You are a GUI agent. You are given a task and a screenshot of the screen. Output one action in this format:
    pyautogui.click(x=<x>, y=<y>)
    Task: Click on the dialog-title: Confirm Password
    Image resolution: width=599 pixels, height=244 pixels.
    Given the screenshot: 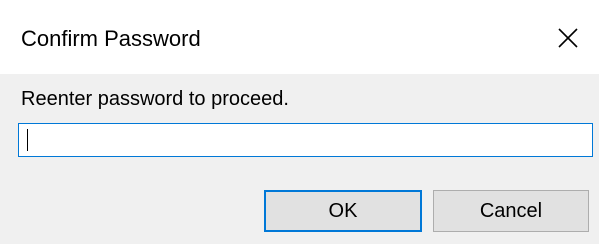 What is the action you would take?
    pyautogui.click(x=111, y=38)
    